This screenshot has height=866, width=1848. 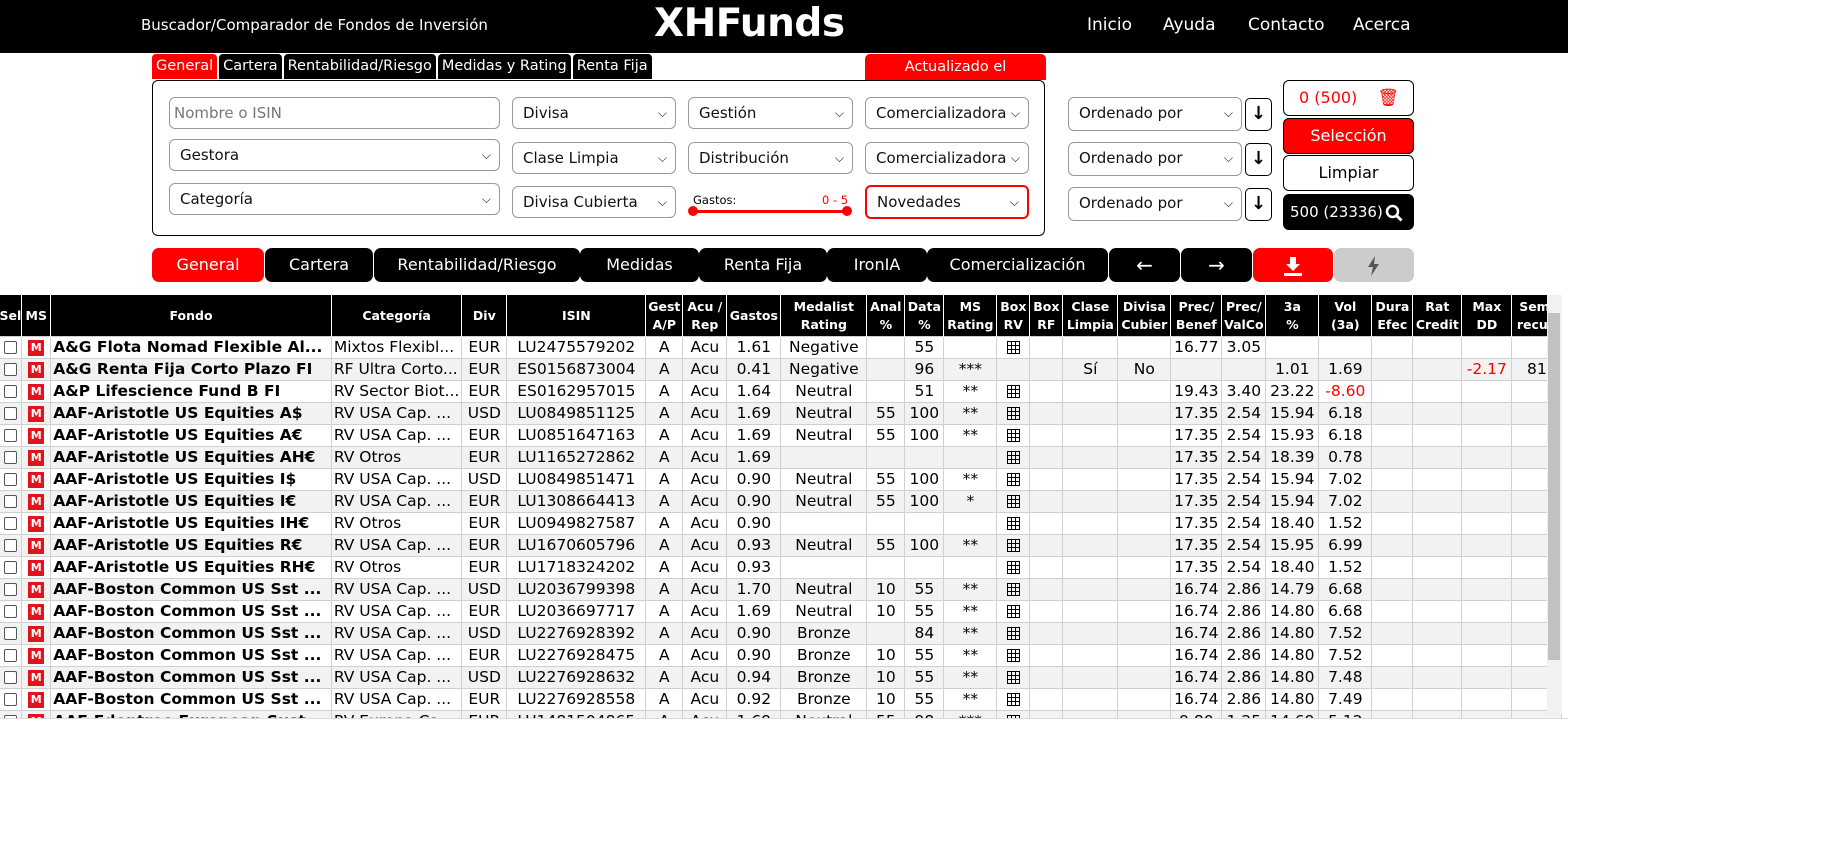 What do you see at coordinates (504, 66) in the screenshot?
I see `filter-tab-medidas: Medidas y Rating` at bounding box center [504, 66].